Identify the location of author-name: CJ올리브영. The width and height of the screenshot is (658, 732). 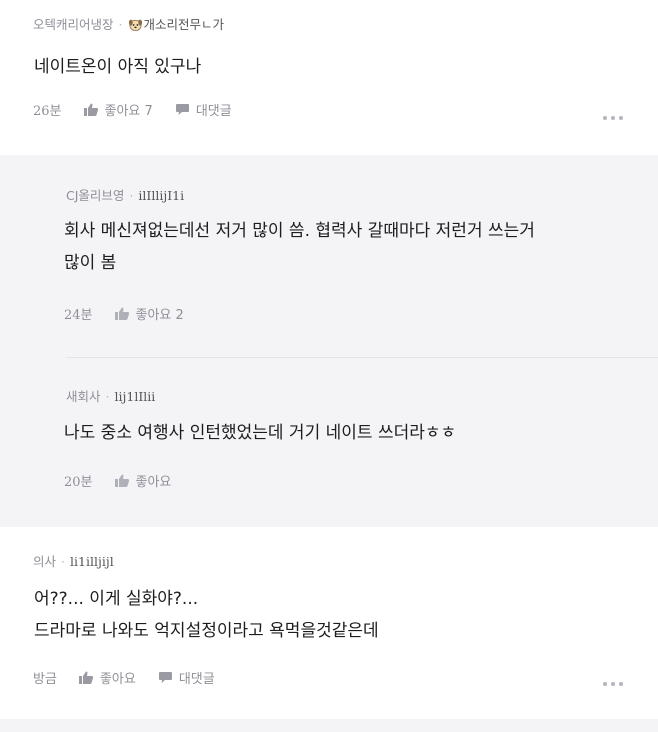
(95, 195).